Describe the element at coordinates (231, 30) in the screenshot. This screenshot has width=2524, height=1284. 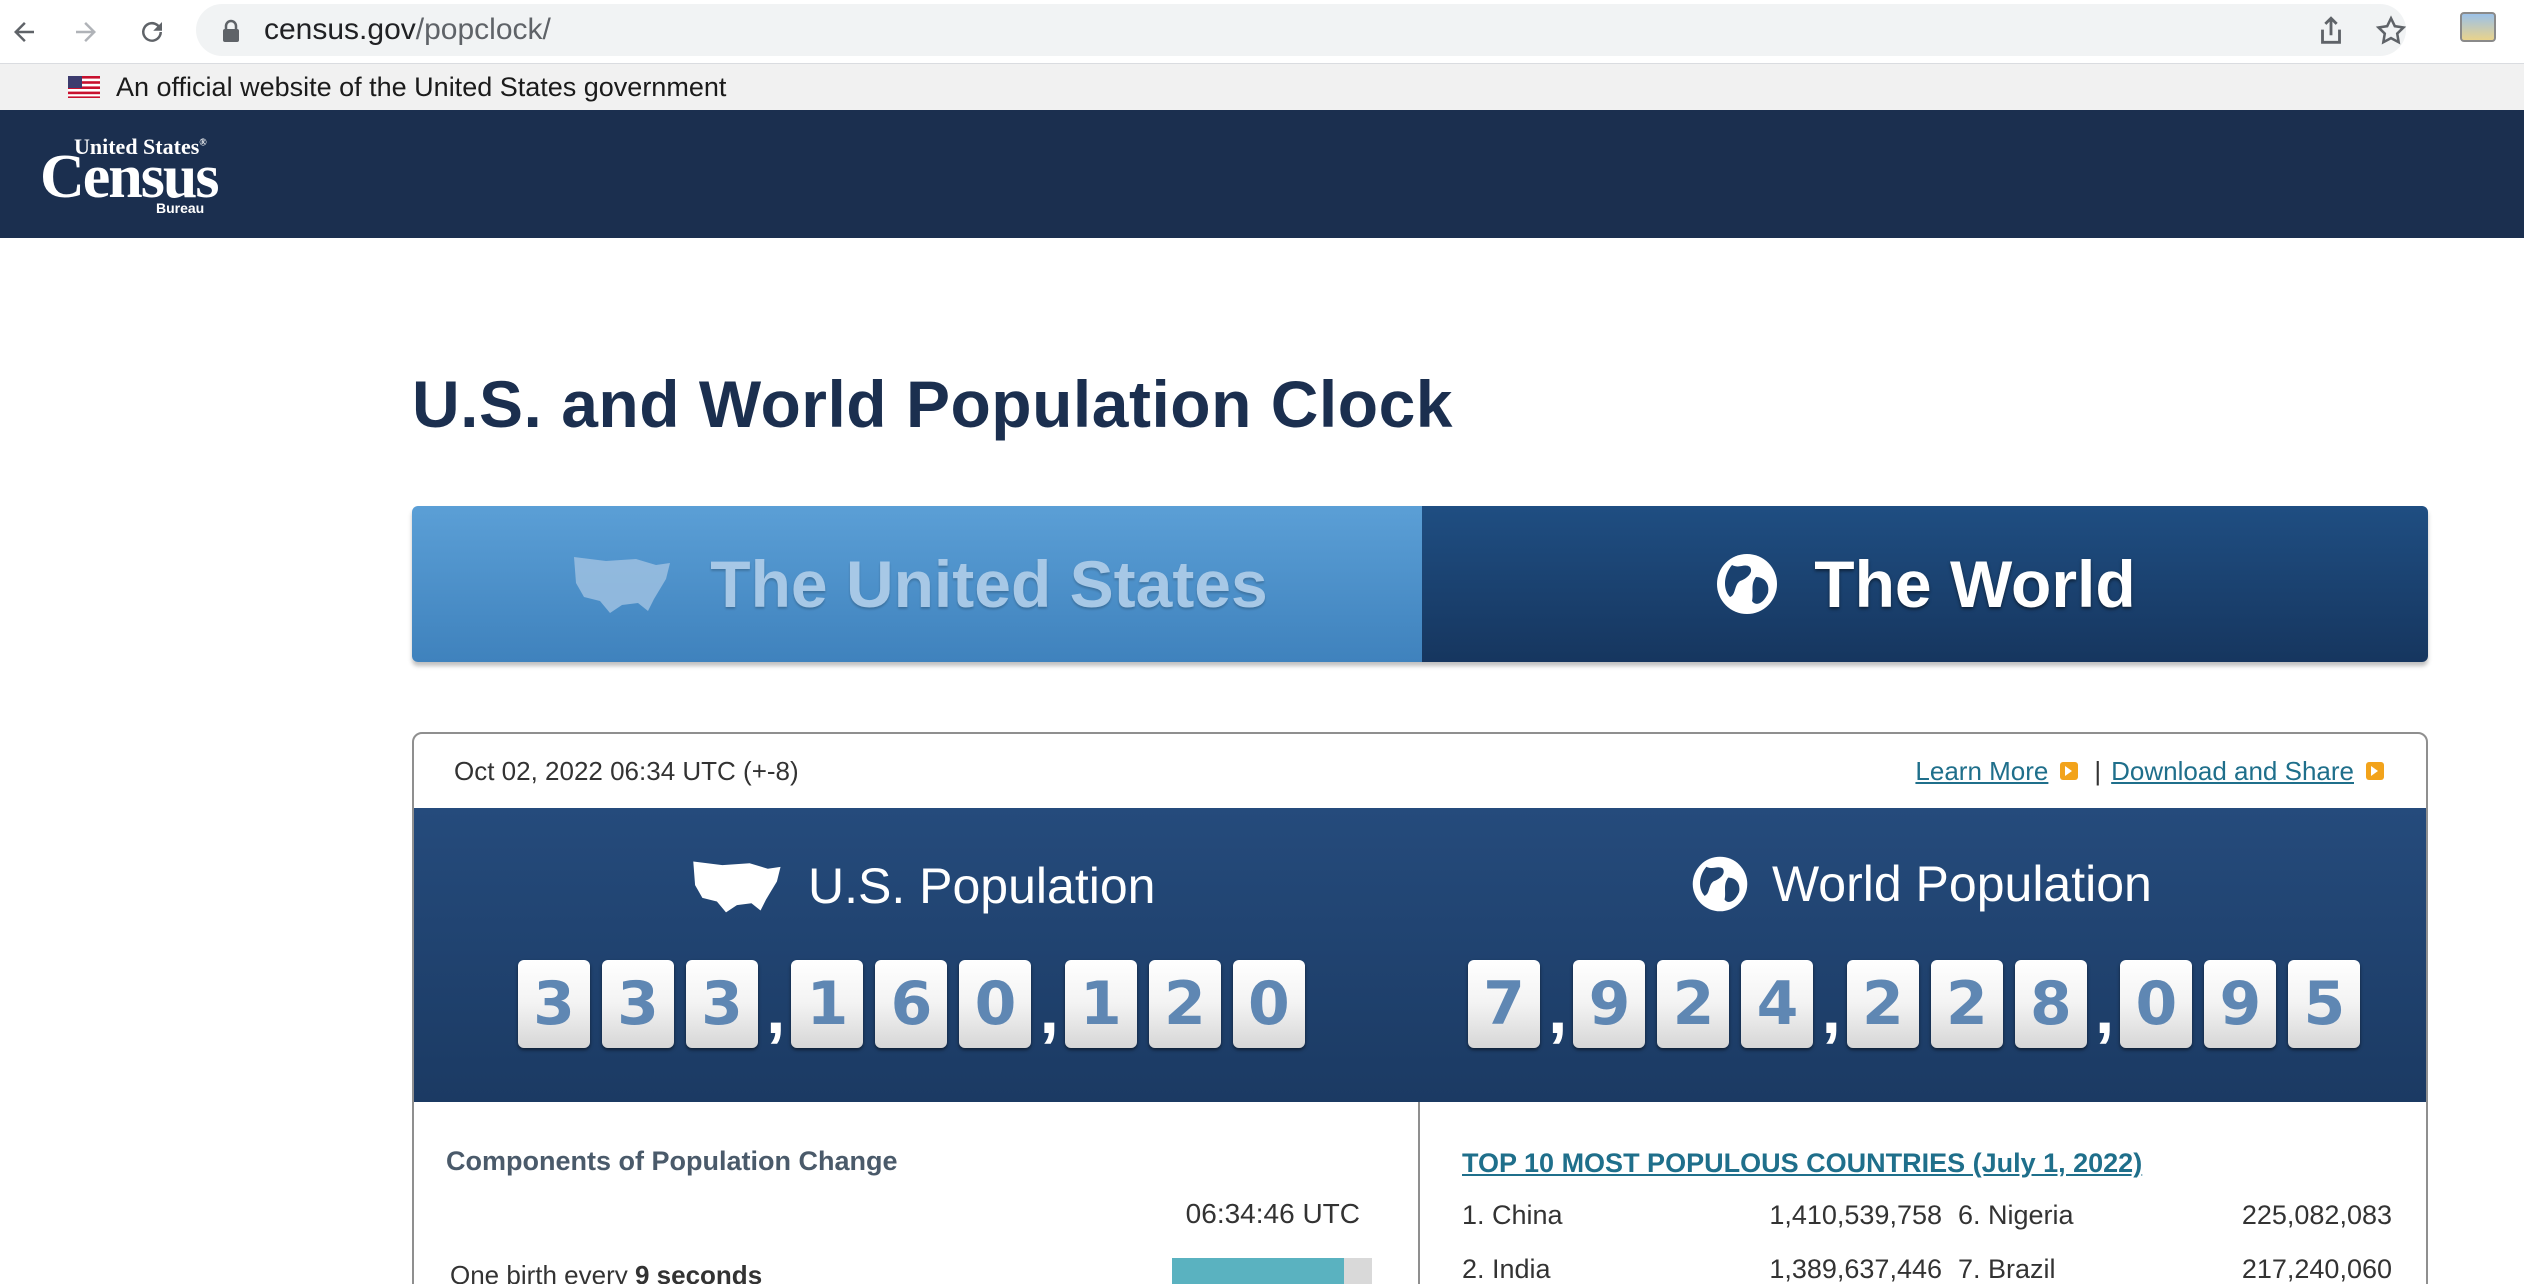
I see `lock-icon` at that location.